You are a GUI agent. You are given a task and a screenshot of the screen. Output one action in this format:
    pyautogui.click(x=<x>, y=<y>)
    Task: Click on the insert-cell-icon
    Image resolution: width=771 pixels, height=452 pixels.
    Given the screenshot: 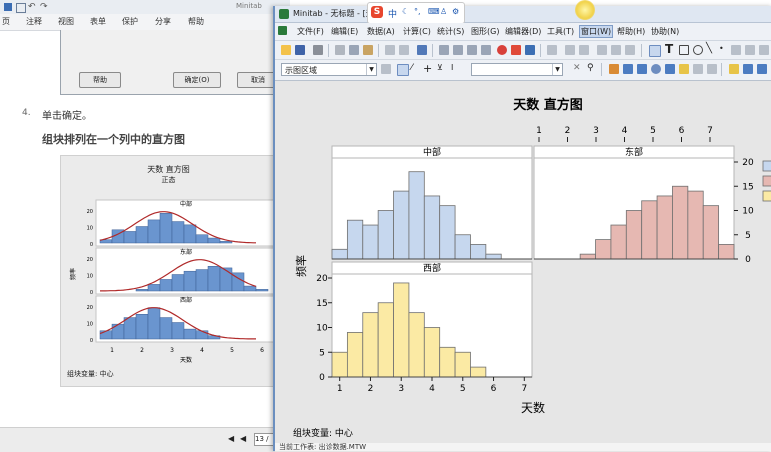 What is the action you would take?
    pyautogui.click(x=444, y=50)
    